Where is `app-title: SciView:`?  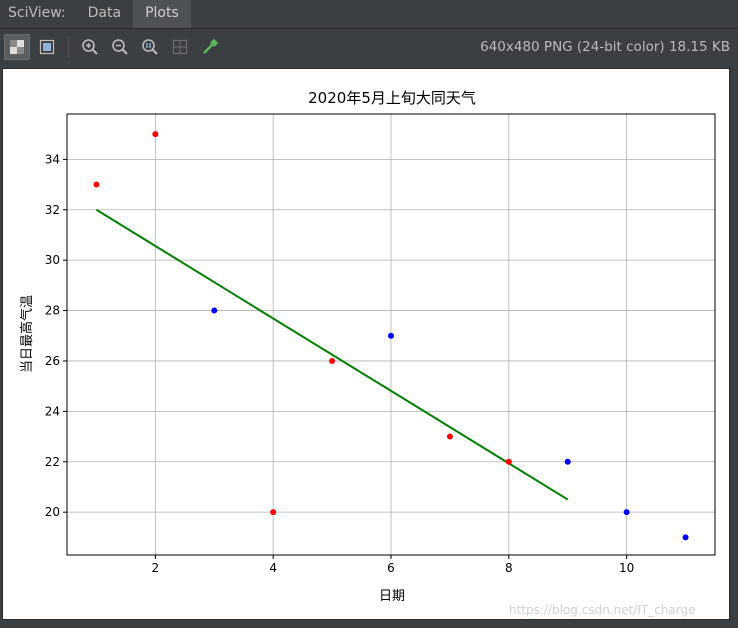 app-title: SciView: is located at coordinates (37, 13).